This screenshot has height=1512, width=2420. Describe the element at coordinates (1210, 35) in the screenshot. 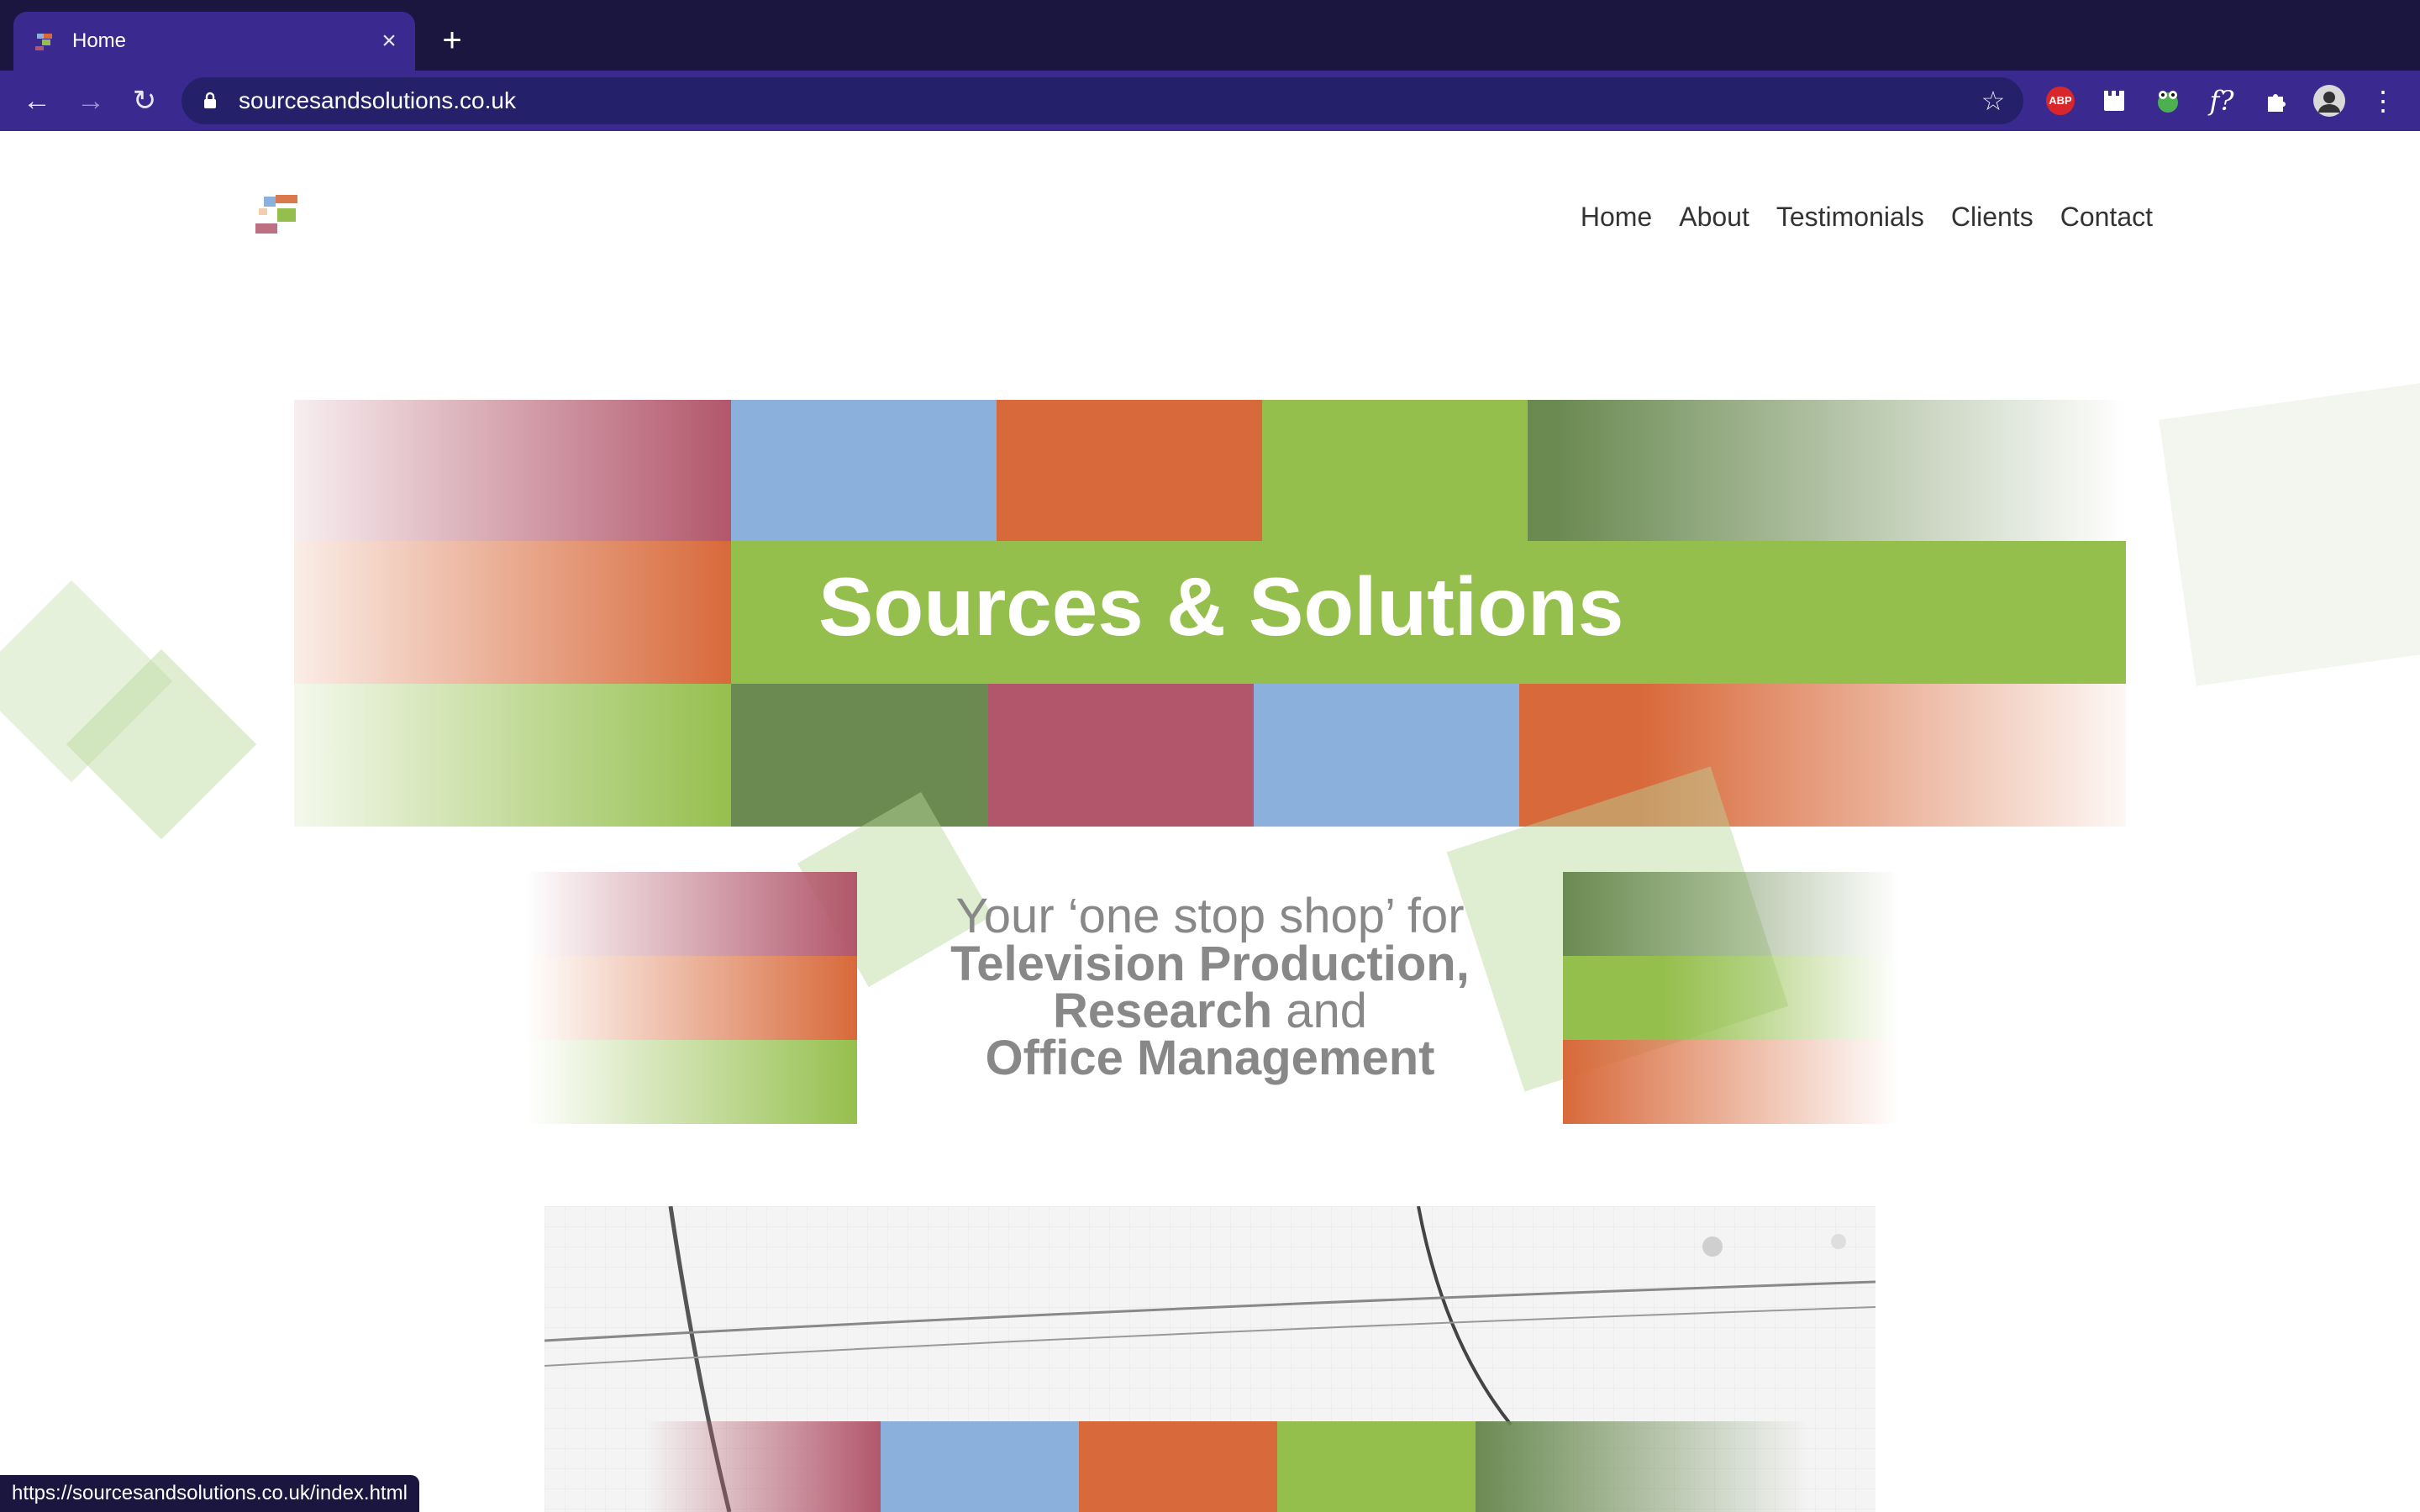

I see `browser-tab-strip: Home × +` at that location.